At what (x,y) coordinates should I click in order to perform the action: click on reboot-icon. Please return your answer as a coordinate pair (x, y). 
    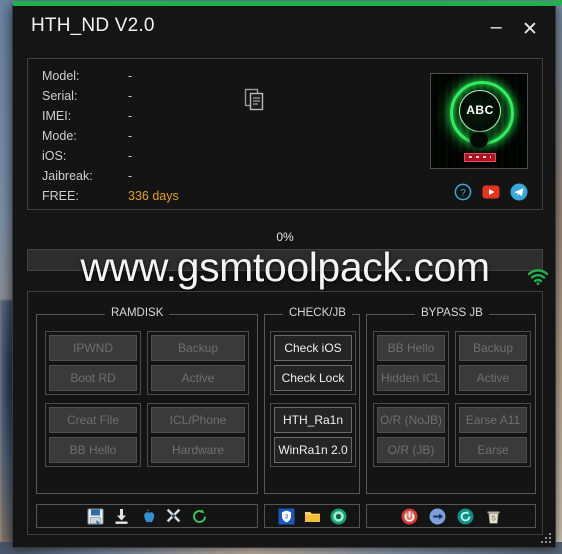
    Looking at the image, I should click on (465, 516).